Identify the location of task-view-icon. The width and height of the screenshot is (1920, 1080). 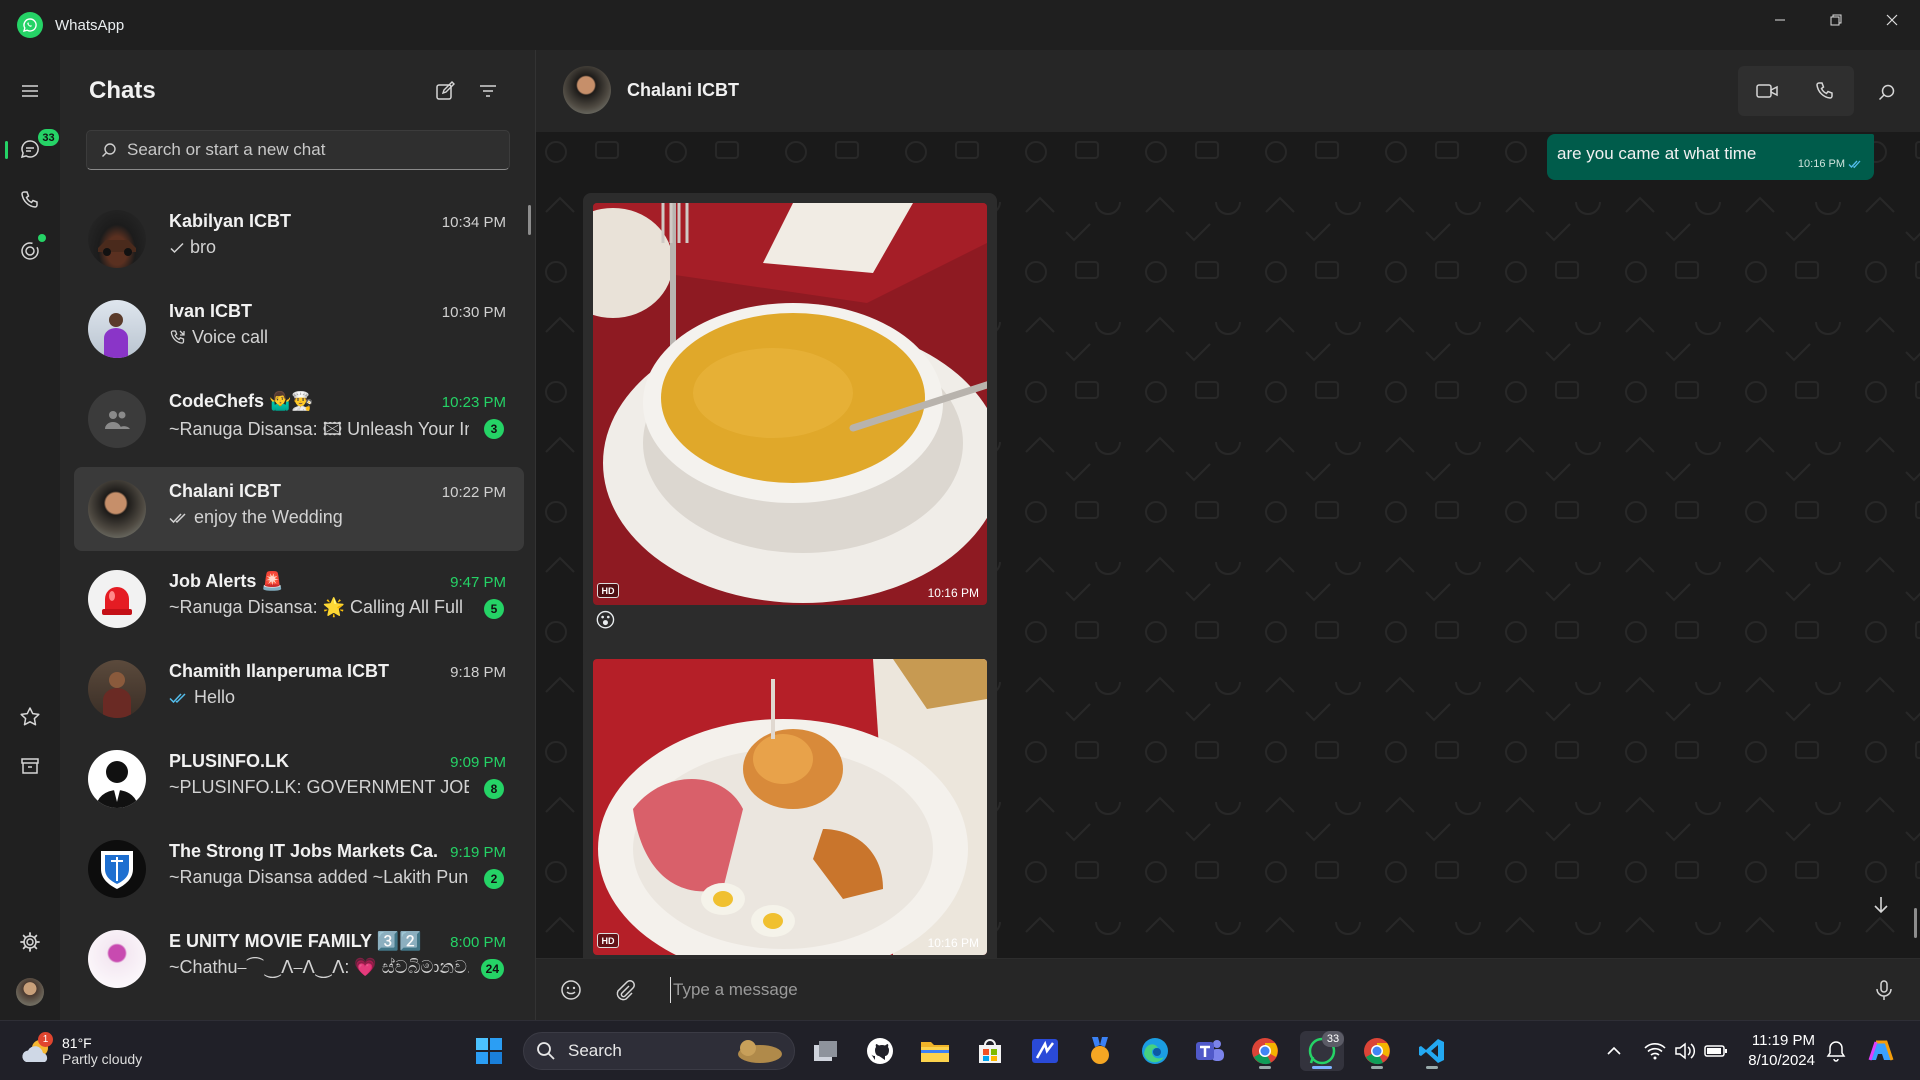
(825, 1051).